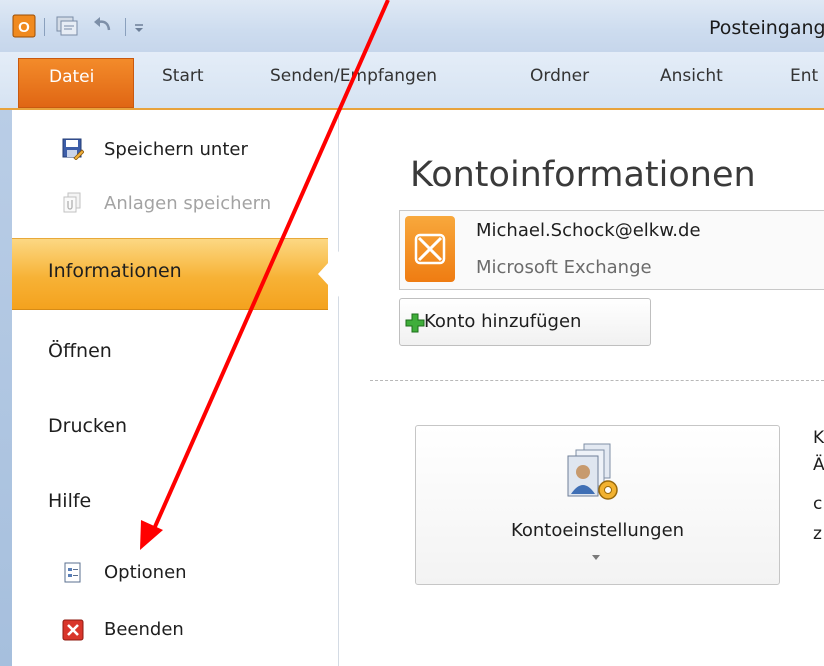 The width and height of the screenshot is (824, 666). Describe the element at coordinates (69, 501) in the screenshot. I see `nav-tab-hilfe: Hilfe` at that location.